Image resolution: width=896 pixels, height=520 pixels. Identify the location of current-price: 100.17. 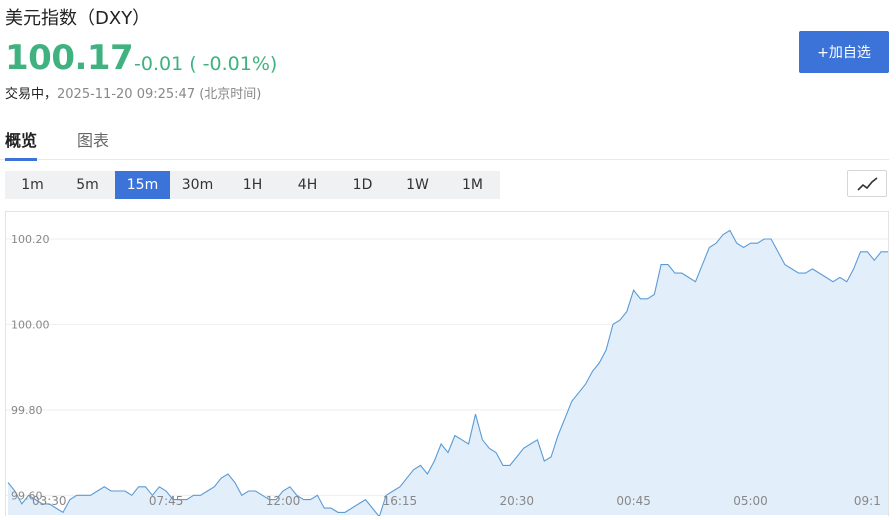
(69, 58).